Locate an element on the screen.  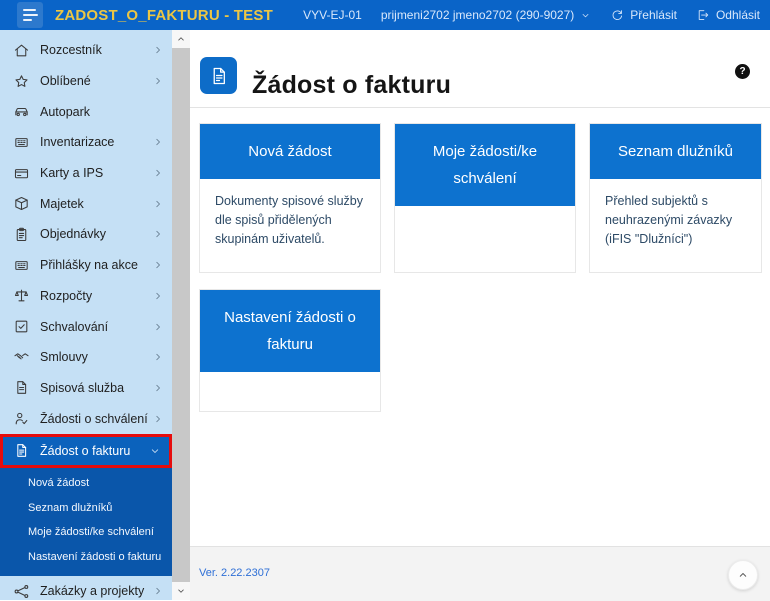
sidebar-item-oblibene: Oblíbené is located at coordinates (86, 81).